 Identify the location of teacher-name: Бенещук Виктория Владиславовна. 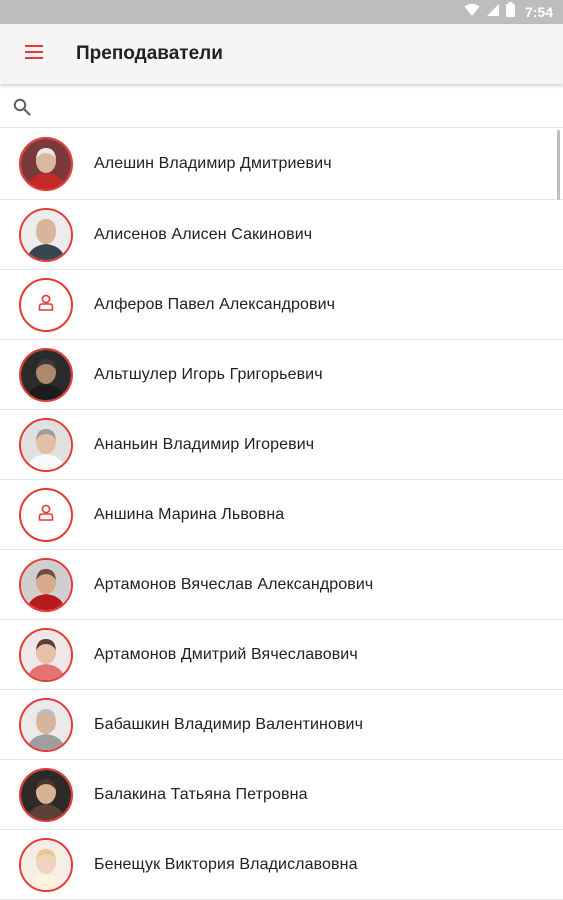
(226, 864).